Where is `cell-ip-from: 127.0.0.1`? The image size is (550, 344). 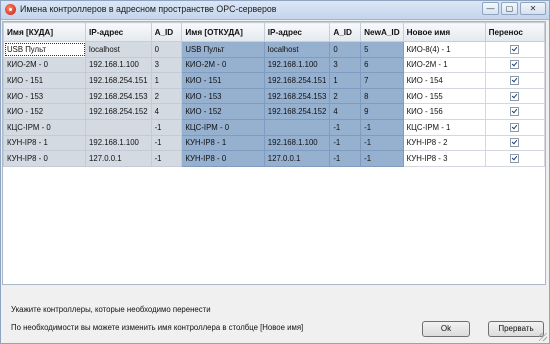 cell-ip-from: 127.0.0.1 is located at coordinates (297, 158).